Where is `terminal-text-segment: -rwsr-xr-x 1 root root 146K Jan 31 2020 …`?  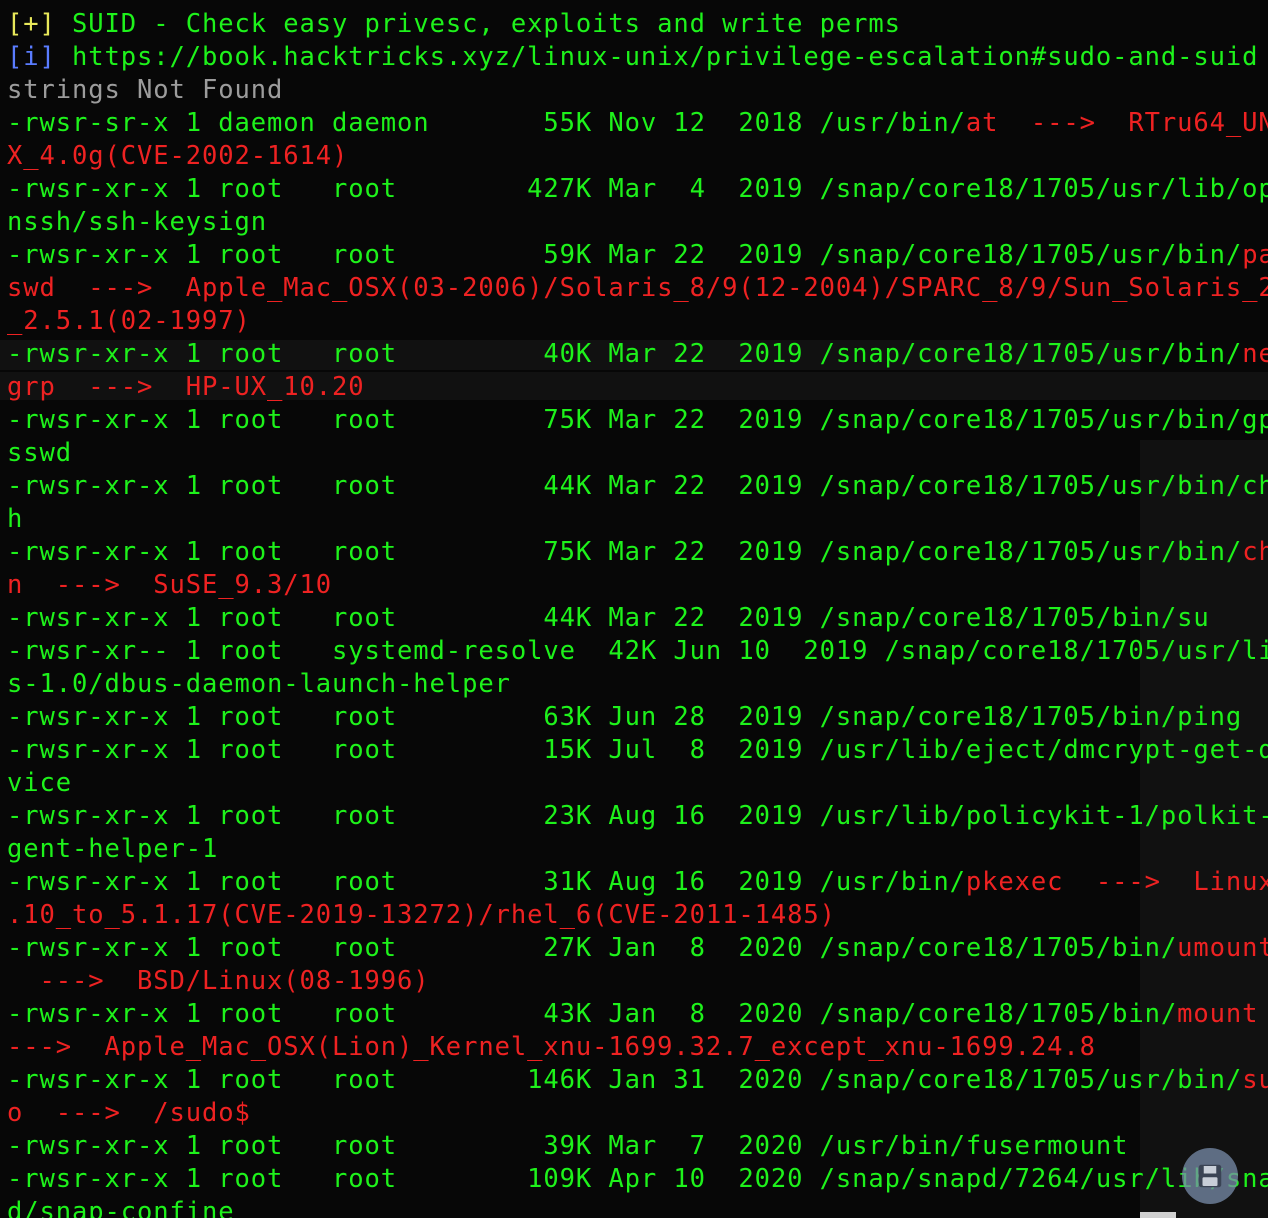
terminal-text-segment: -rwsr-xr-x 1 root root 146K Jan 31 2020 … is located at coordinates (625, 1080).